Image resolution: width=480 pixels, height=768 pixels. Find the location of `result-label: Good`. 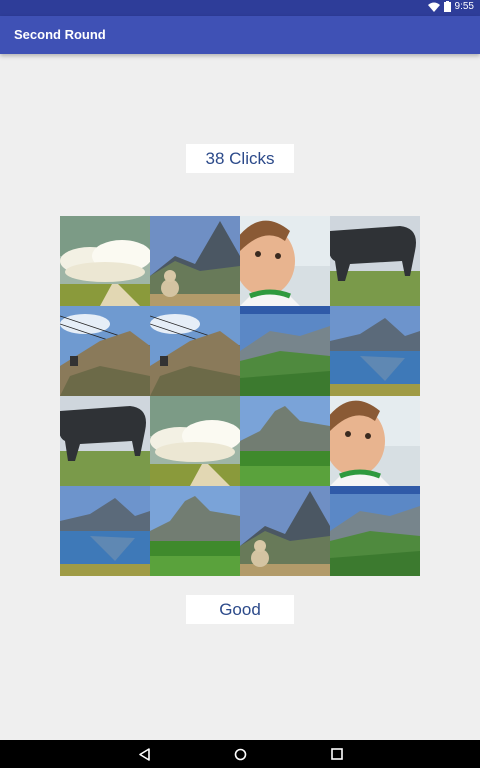

result-label: Good is located at coordinates (240, 609).